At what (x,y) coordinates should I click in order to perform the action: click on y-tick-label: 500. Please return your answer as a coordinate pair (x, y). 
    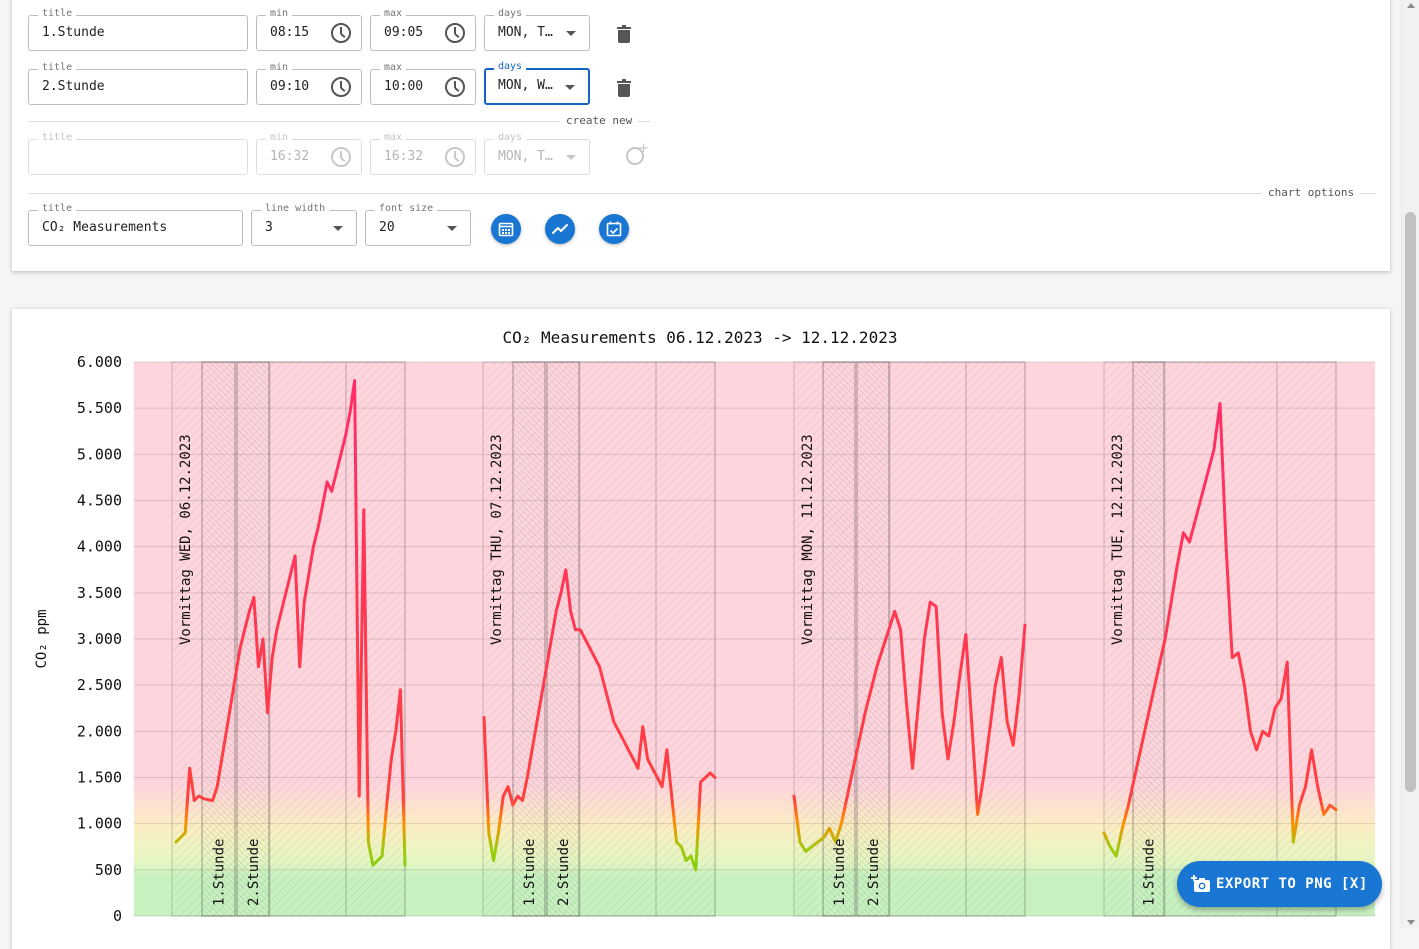
    Looking at the image, I should click on (108, 870).